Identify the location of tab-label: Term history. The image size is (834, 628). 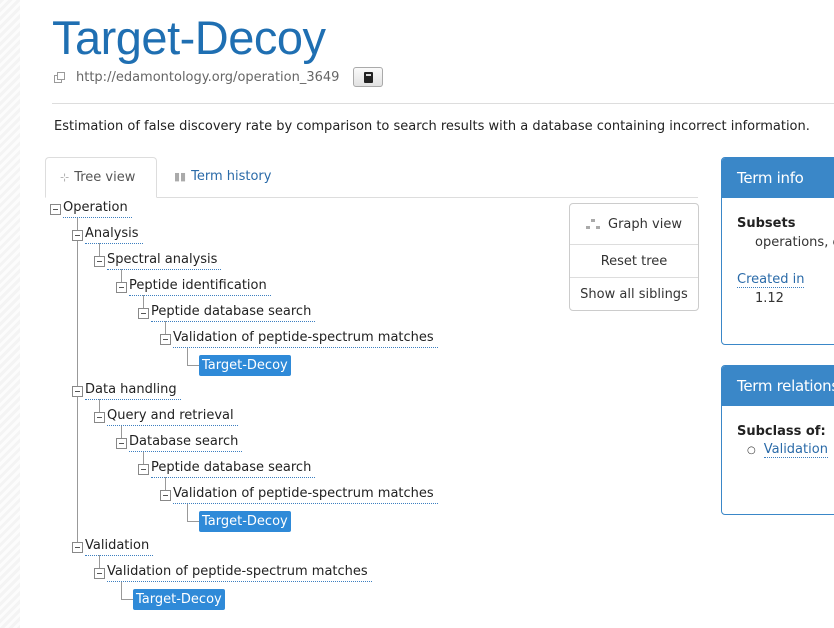
(231, 176).